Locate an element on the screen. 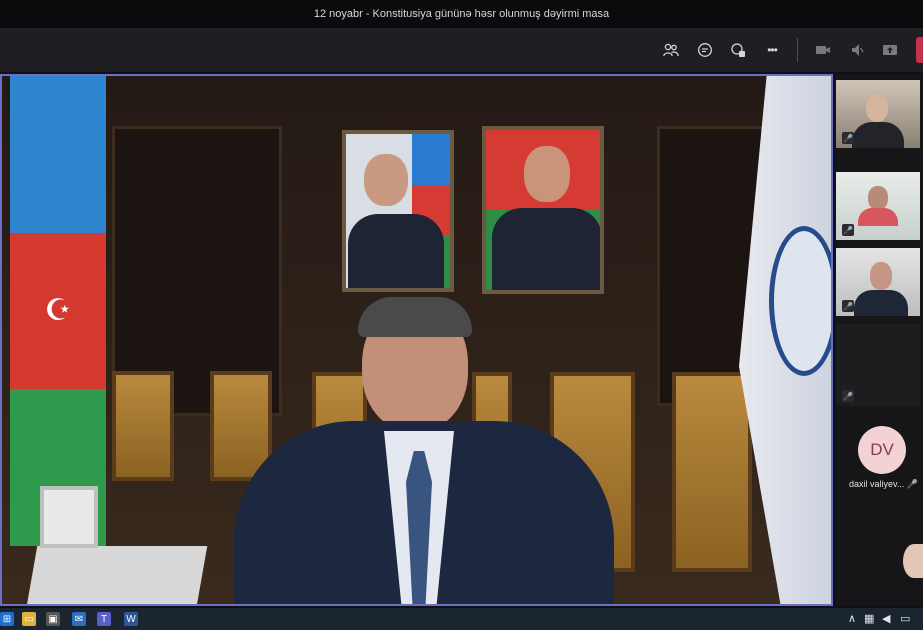  camera-off-icon is located at coordinates (823, 50).